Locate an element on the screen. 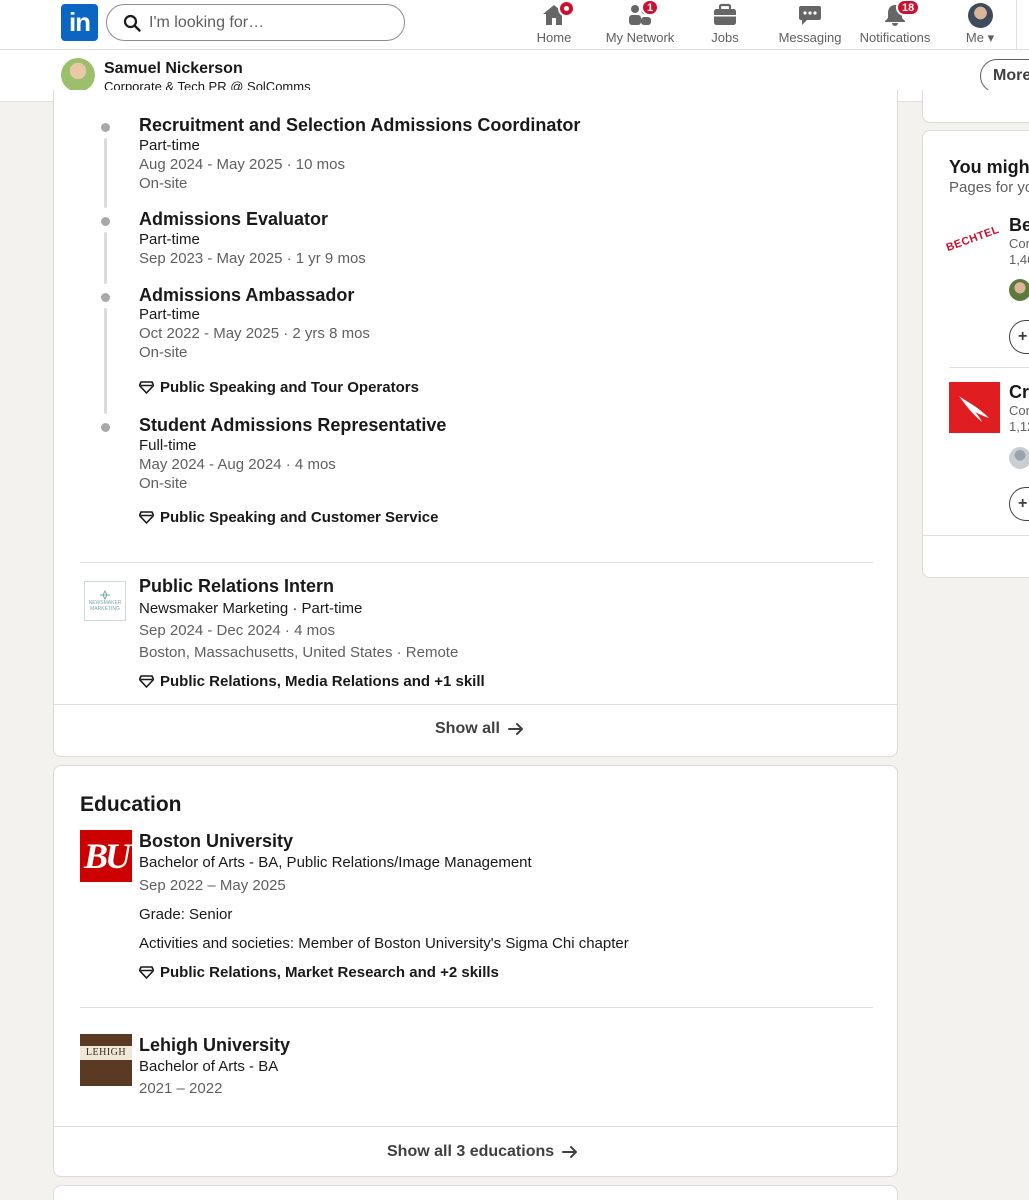 Image resolution: width=1029 pixels, height=1200 pixels. top-navigation: in Home 1 My Network is located at coordinates (514, 25).